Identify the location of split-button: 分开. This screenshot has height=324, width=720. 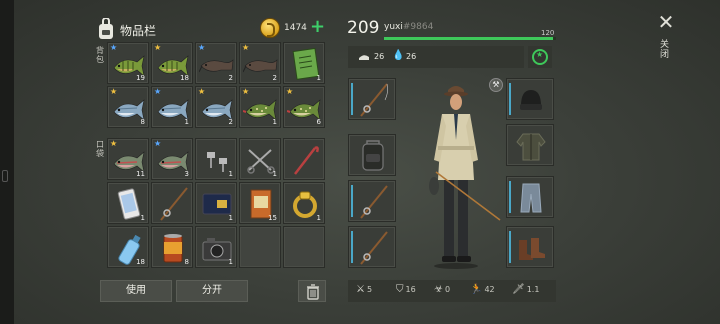
(212, 291).